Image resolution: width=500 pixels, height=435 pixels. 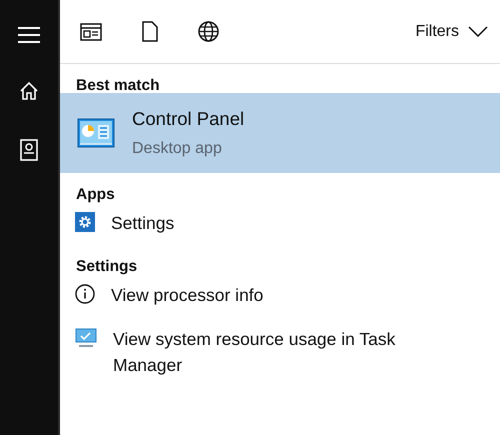 I want to click on chevron-down-icon, so click(x=478, y=31).